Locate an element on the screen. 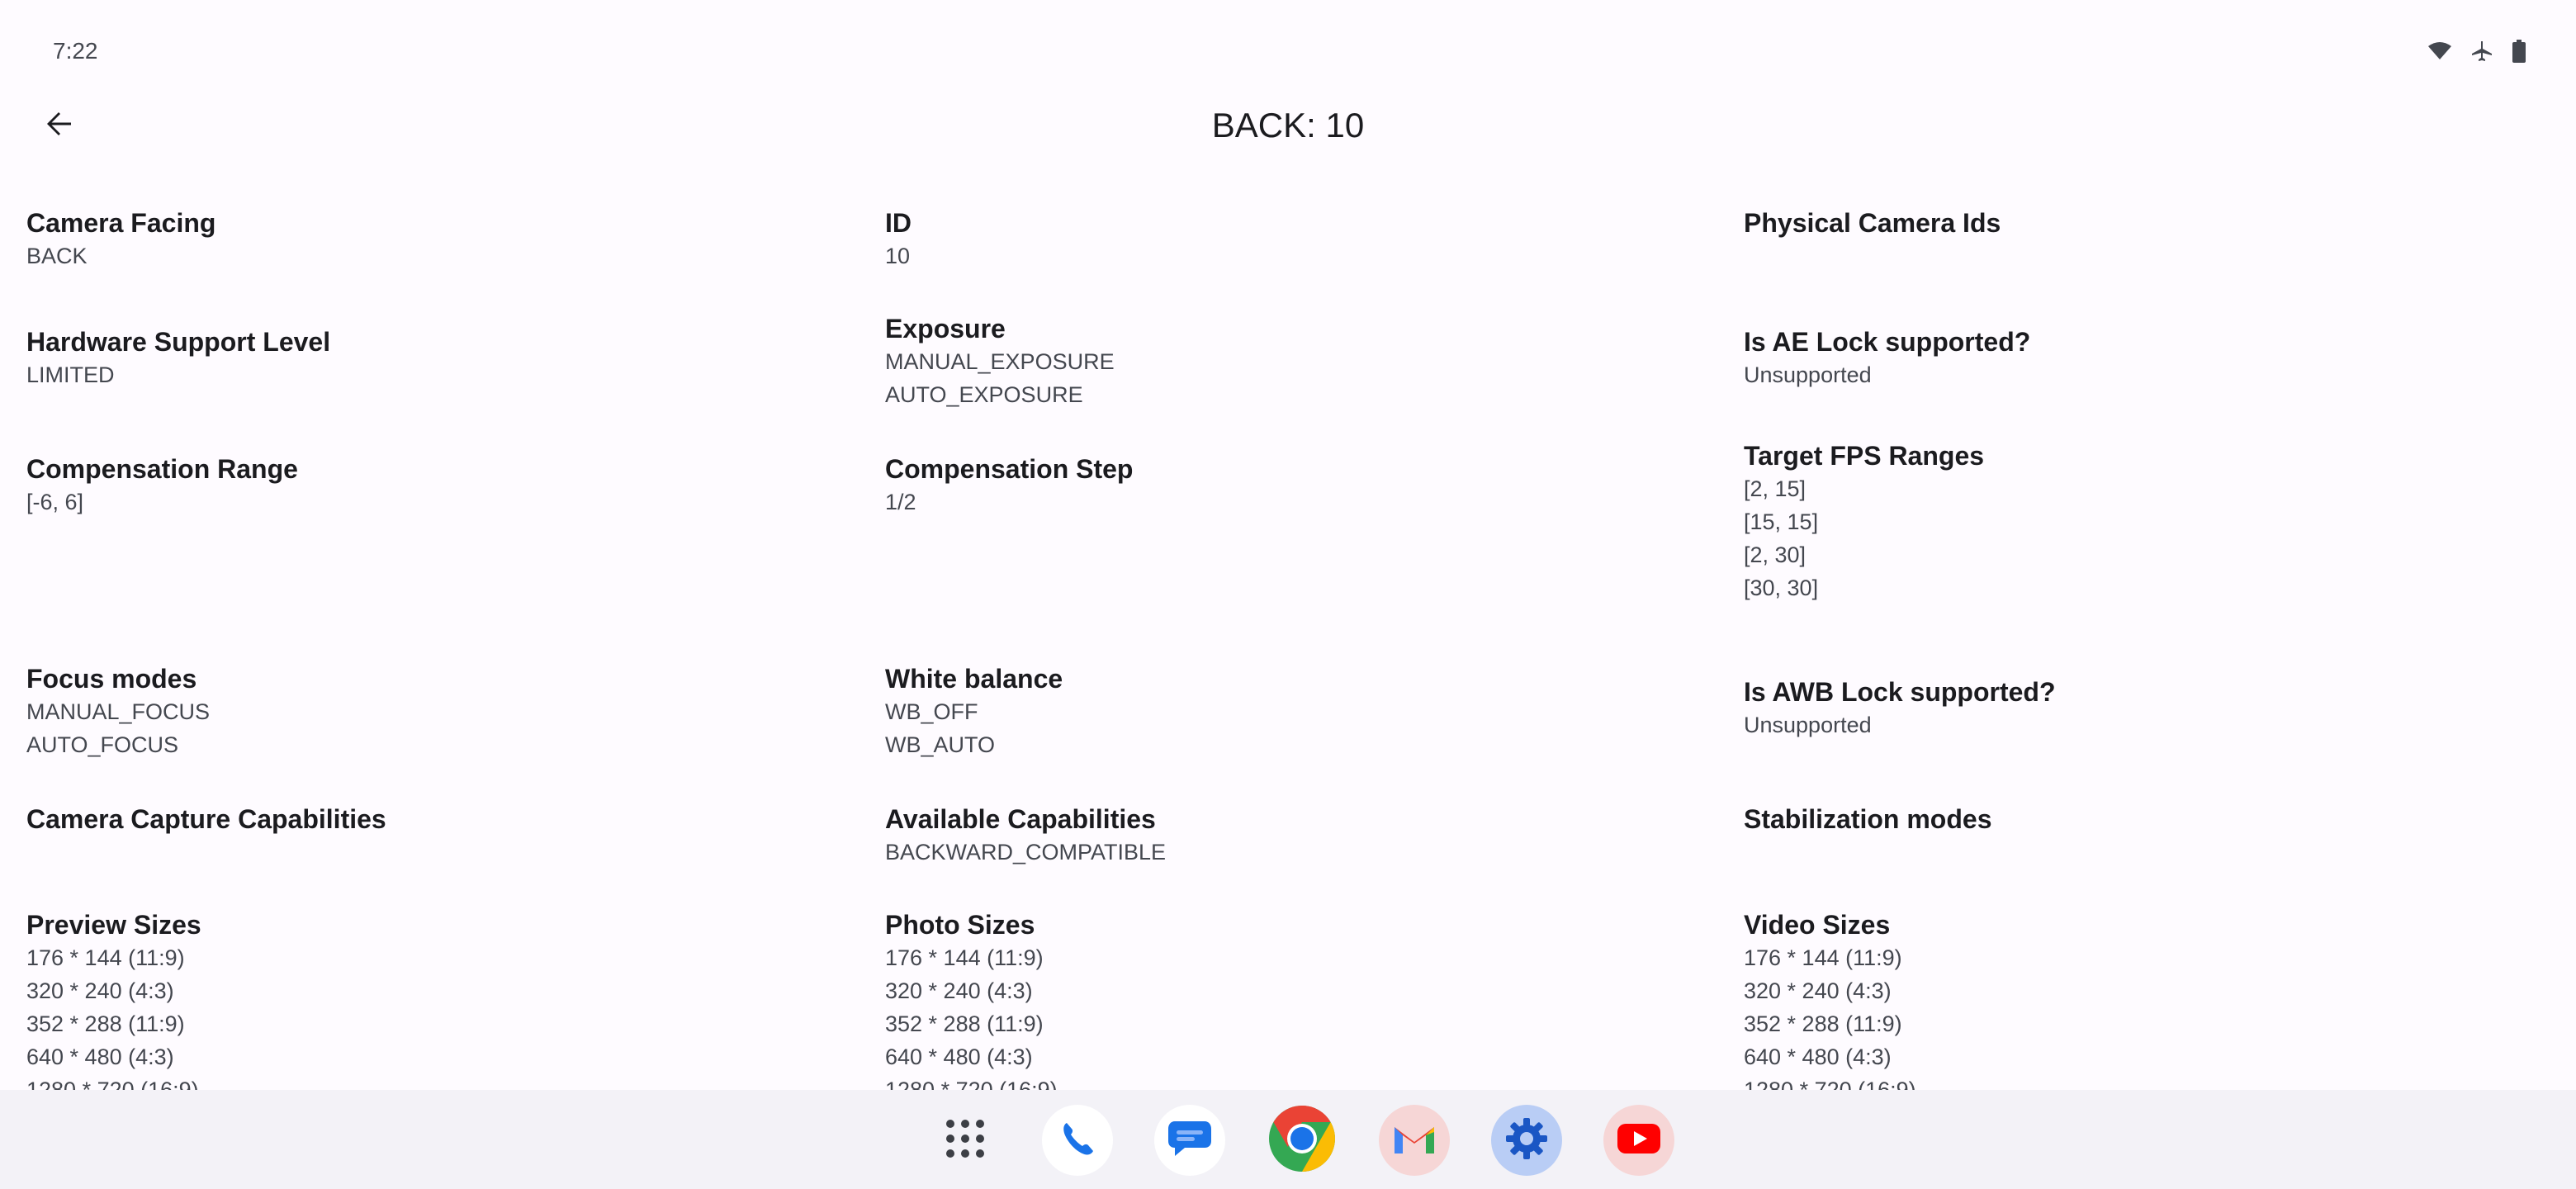 The image size is (2576, 1189). prop-label: Camera Capture Capabilities is located at coordinates (206, 819).